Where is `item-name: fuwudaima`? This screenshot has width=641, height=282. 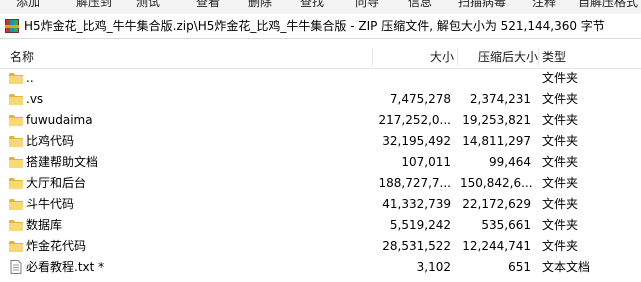 item-name: fuwudaima is located at coordinates (59, 120).